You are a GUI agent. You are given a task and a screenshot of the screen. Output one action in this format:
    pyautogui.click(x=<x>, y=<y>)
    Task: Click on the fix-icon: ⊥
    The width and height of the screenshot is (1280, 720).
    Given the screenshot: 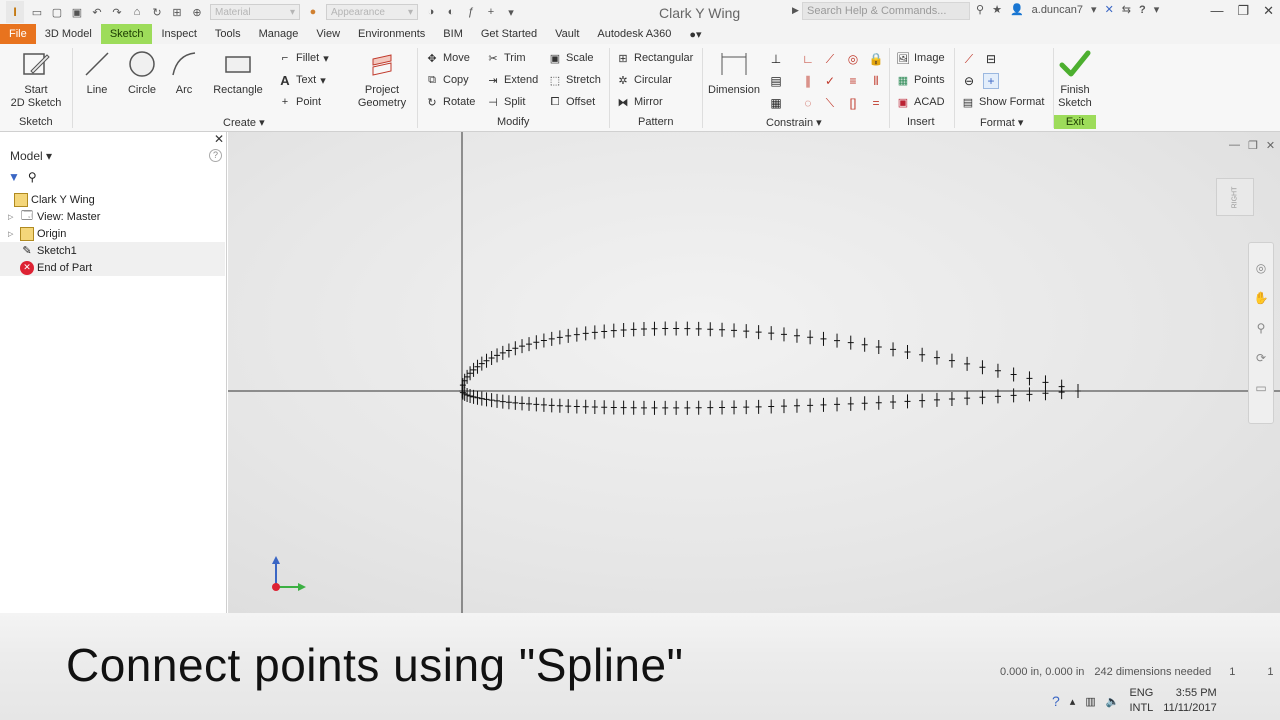 What is the action you would take?
    pyautogui.click(x=776, y=59)
    